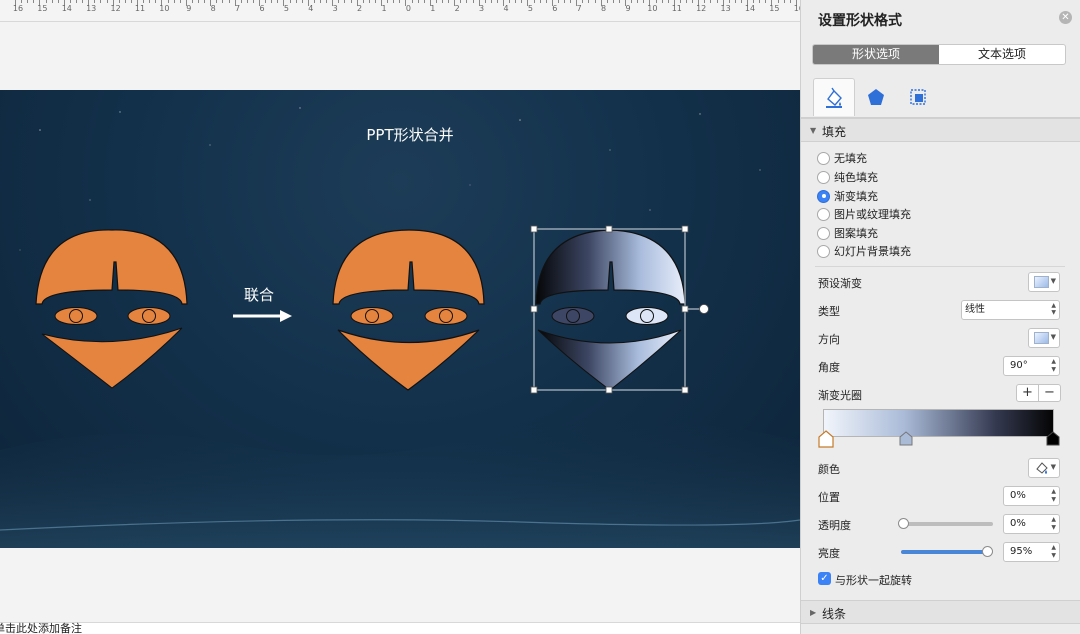 This screenshot has height=634, width=1080. Describe the element at coordinates (947, 552) in the screenshot. I see `brightness-slider` at that location.